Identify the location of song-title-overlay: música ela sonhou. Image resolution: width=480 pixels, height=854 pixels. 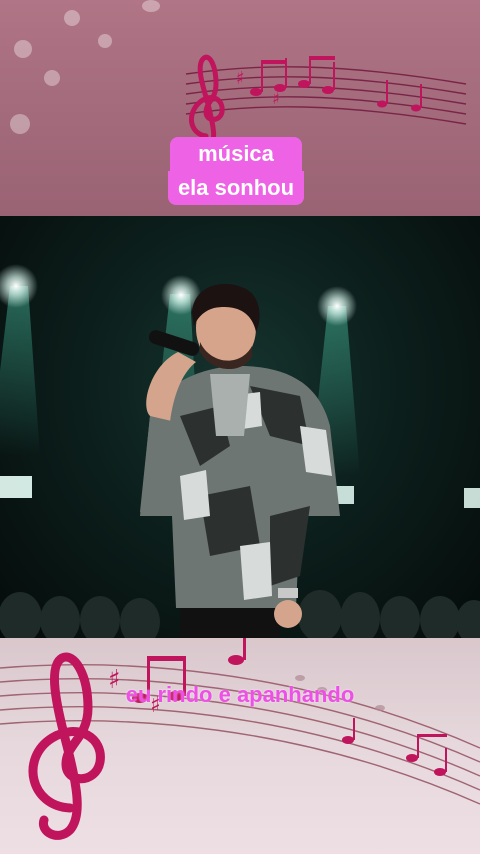
(236, 171).